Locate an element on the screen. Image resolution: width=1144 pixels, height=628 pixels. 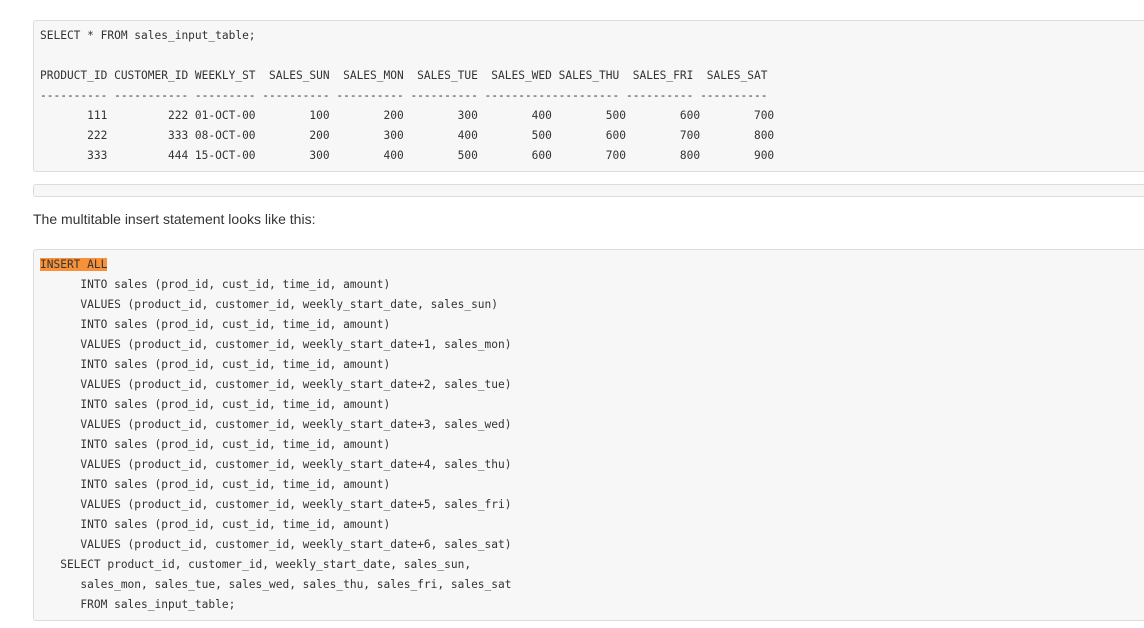
code-line: FROM sales_input_table; is located at coordinates (138, 604).